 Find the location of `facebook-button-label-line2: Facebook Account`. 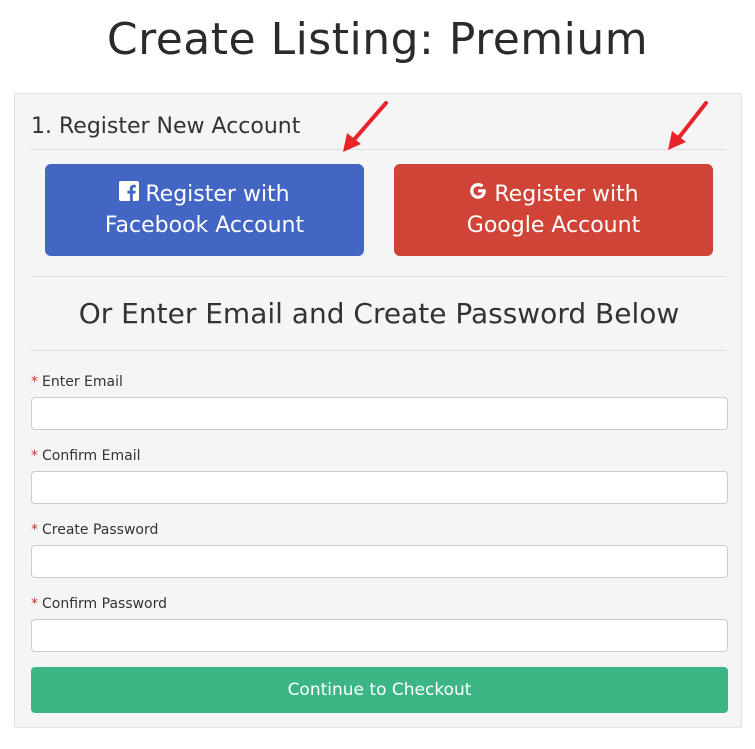

facebook-button-label-line2: Facebook Account is located at coordinates (204, 225).